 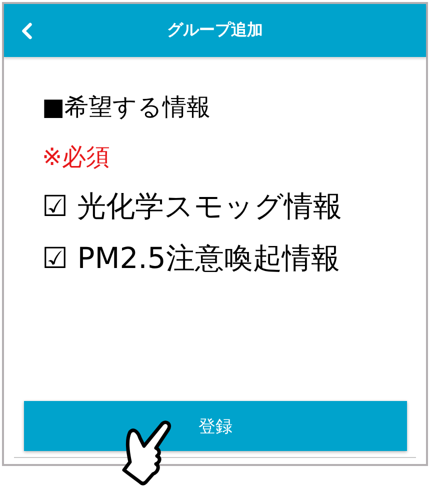 What do you see at coordinates (127, 107) in the screenshot?
I see `section-heading: ■希望する情報` at bounding box center [127, 107].